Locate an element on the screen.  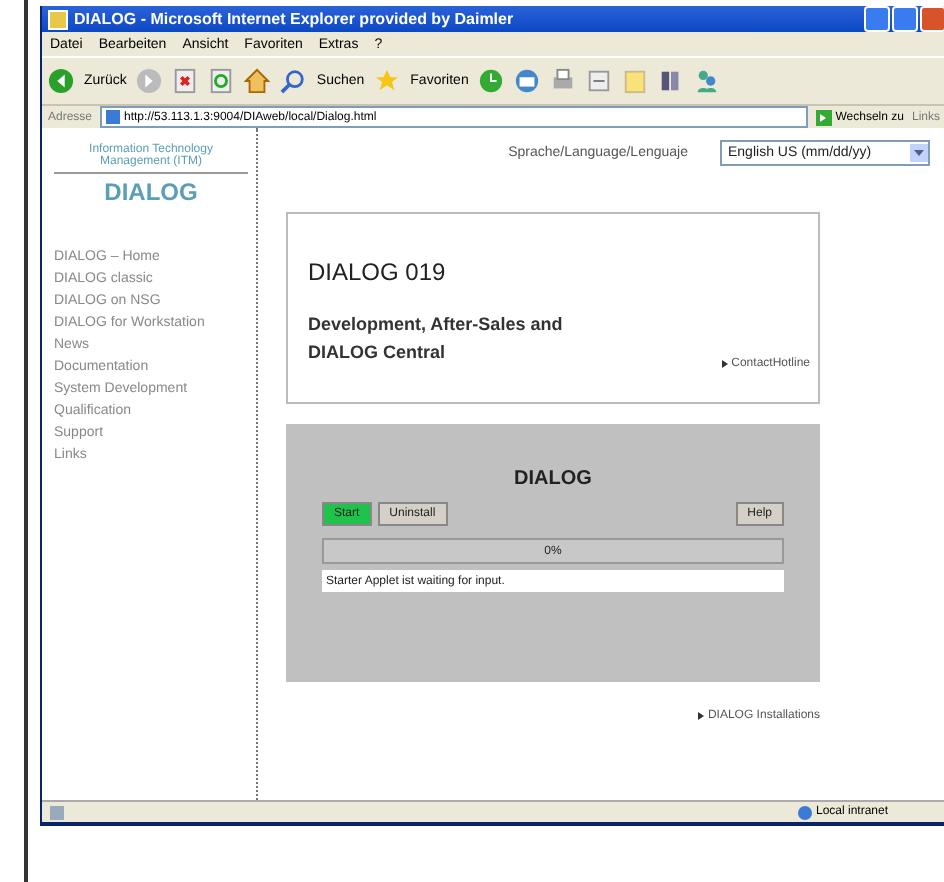
app-icon is located at coordinates (58, 19).